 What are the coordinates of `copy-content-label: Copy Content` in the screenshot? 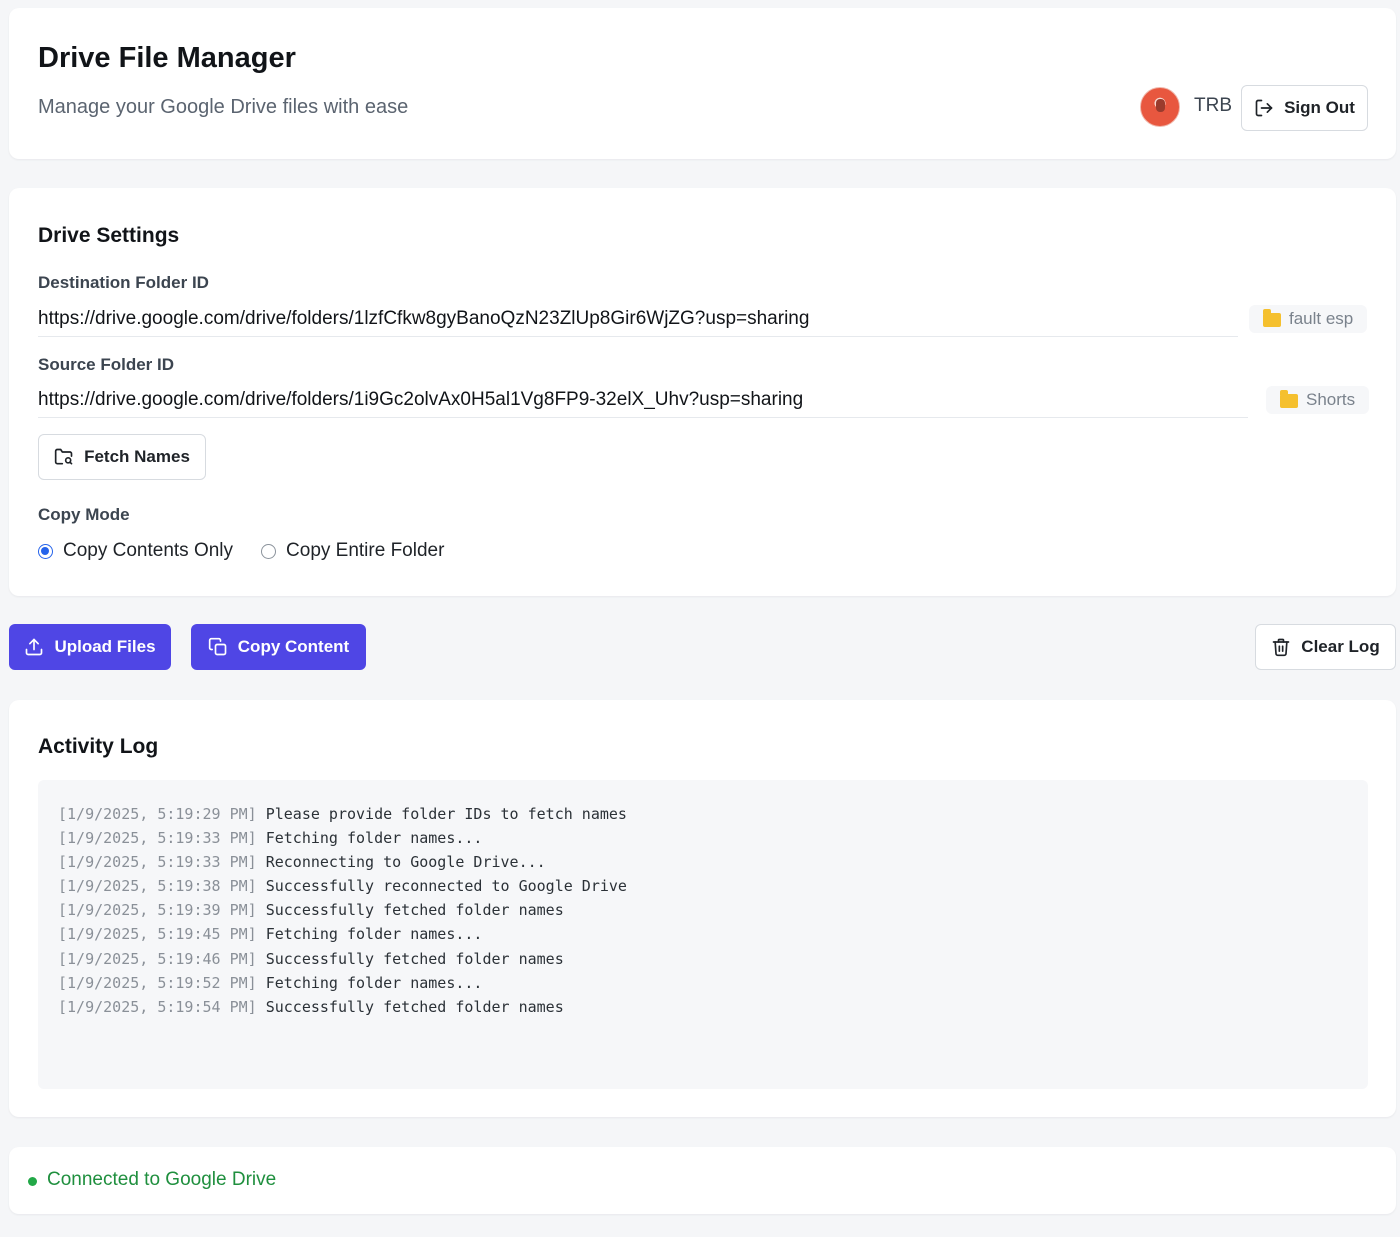 It's located at (293, 646).